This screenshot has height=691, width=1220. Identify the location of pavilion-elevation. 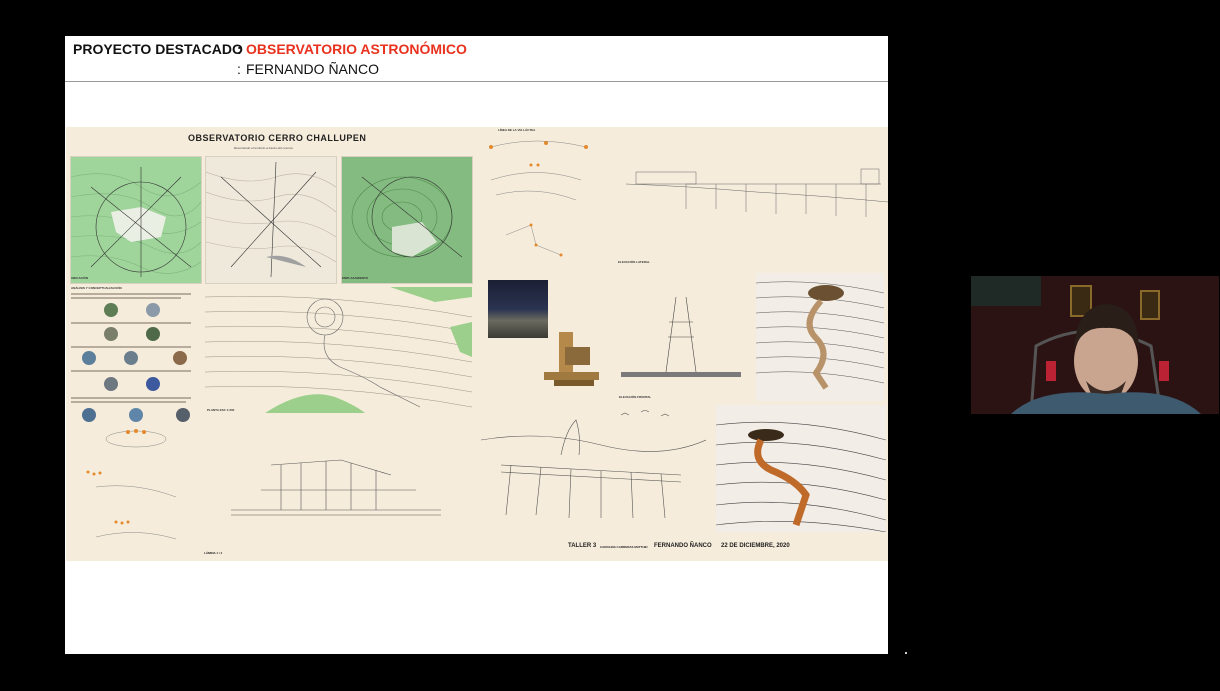
(336, 487).